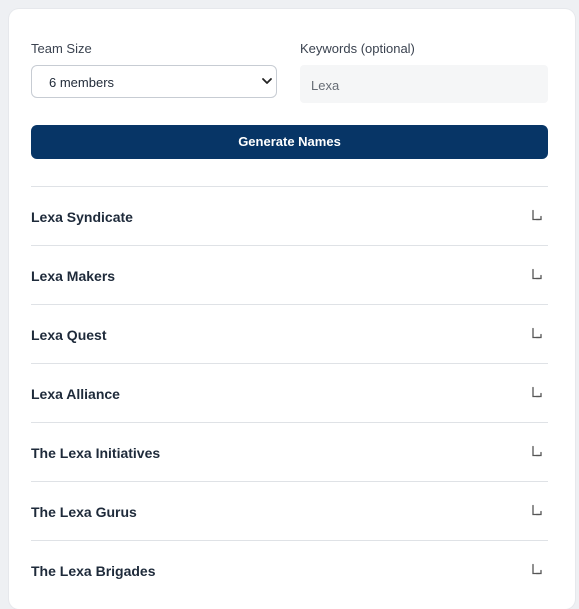 This screenshot has width=579, height=609. Describe the element at coordinates (424, 84) in the screenshot. I see `keywords-input: Lexa` at that location.